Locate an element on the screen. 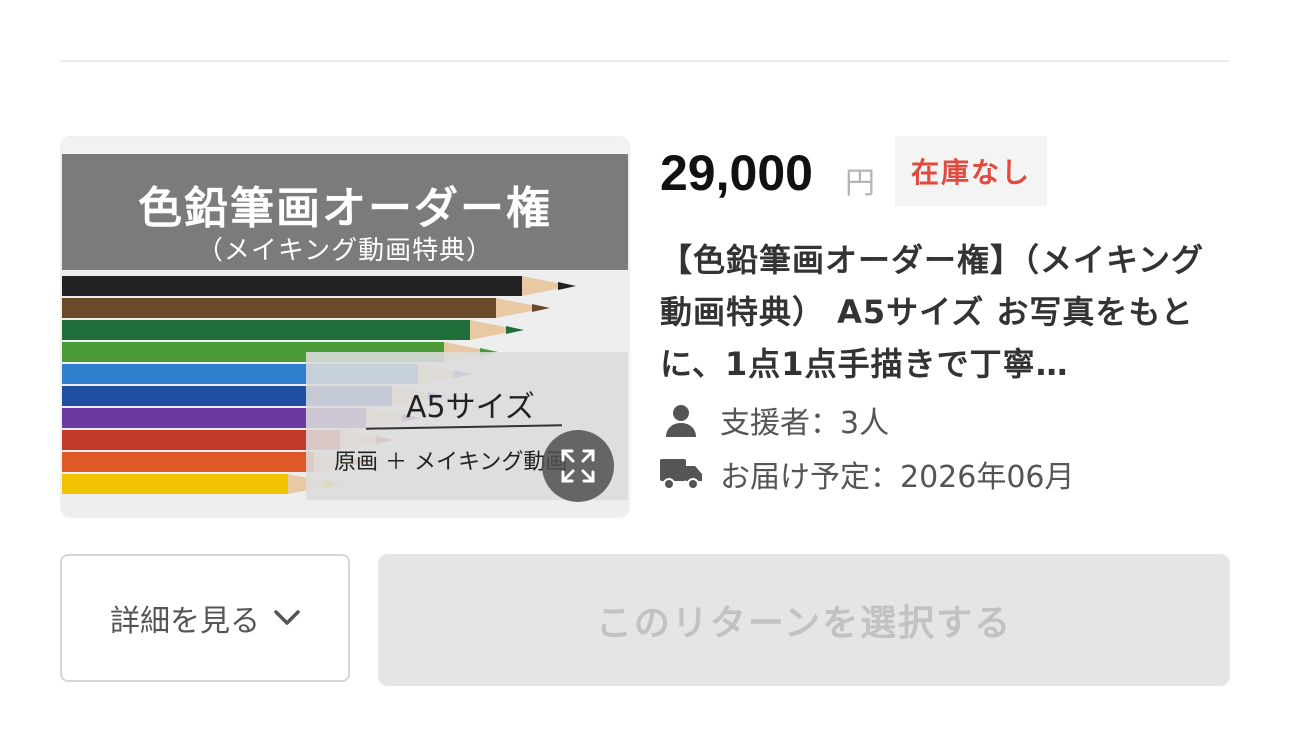 The height and width of the screenshot is (750, 1290). overlay-size-label: A5サイズ is located at coordinates (470, 407).